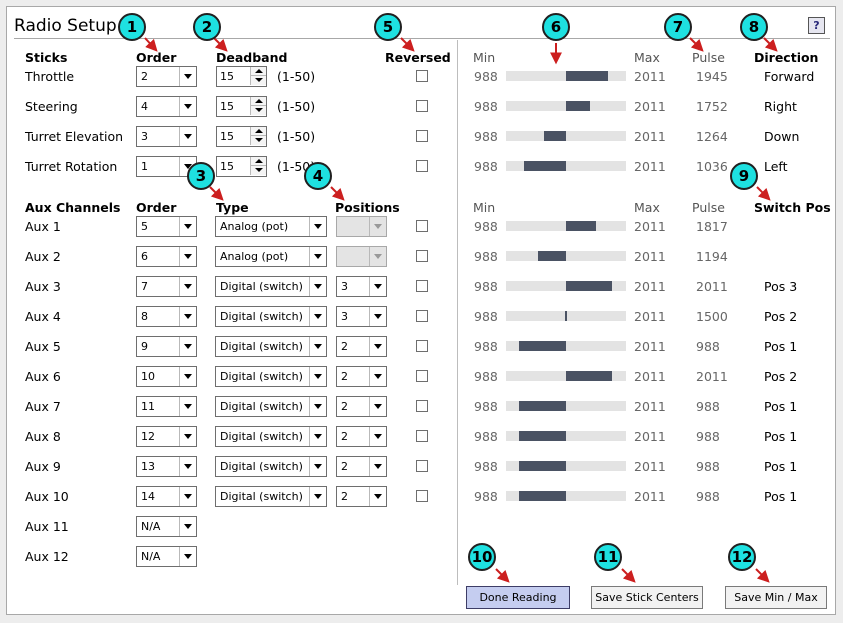 Image resolution: width=843 pixels, height=623 pixels. What do you see at coordinates (166, 346) in the screenshot?
I see `aux-order-select: 9` at bounding box center [166, 346].